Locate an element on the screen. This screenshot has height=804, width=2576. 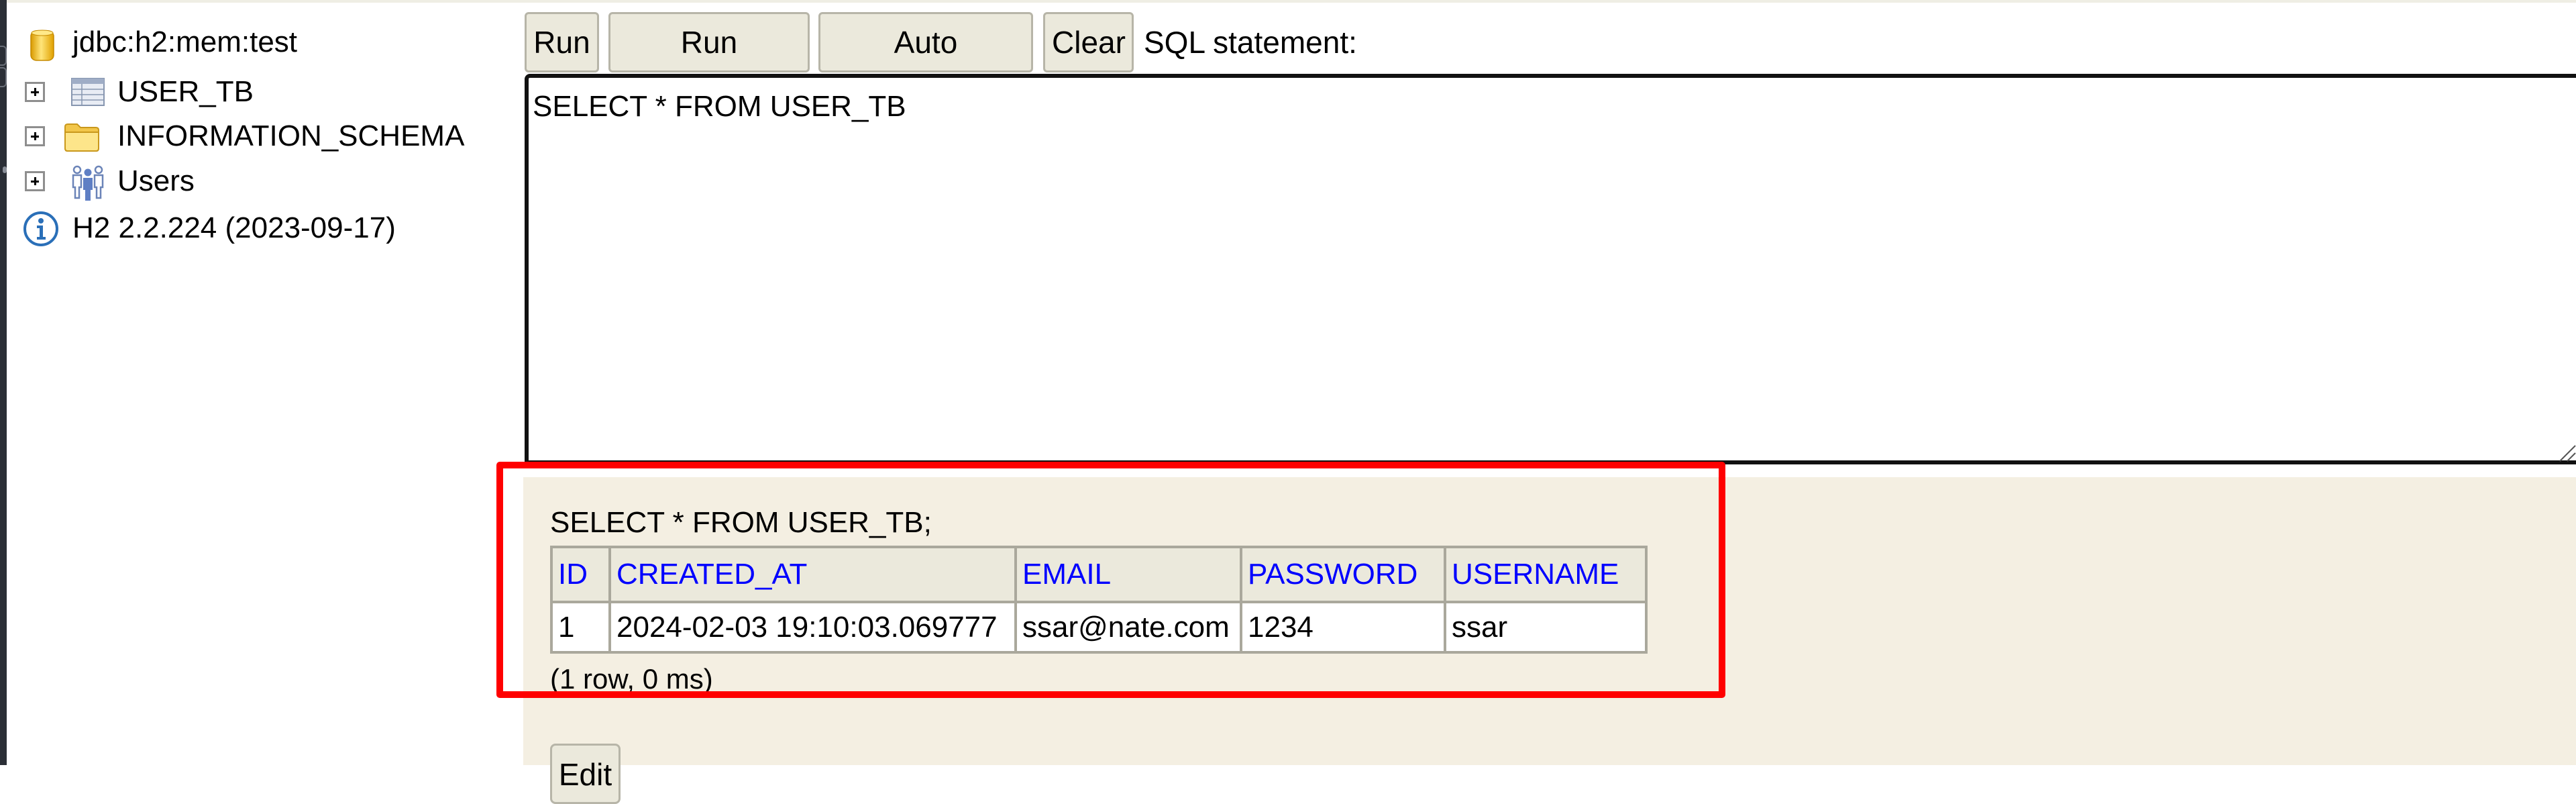
column-header-label: ID is located at coordinates (573, 574).